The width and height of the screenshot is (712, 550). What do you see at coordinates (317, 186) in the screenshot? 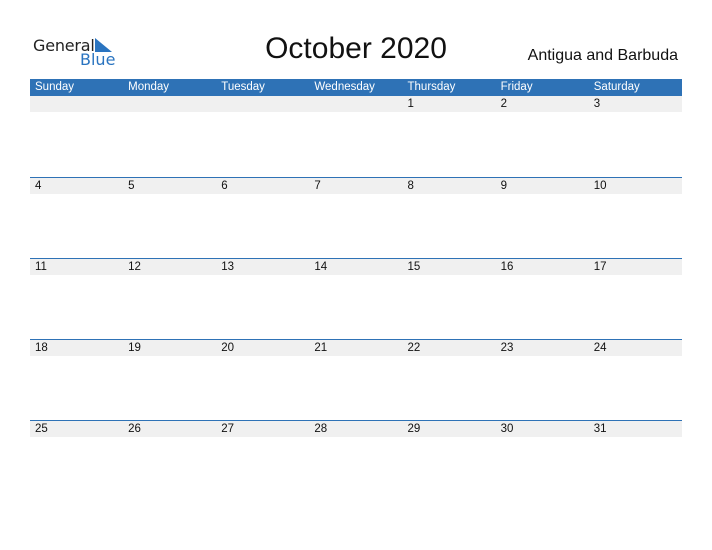
I see `day-cell: 7` at bounding box center [317, 186].